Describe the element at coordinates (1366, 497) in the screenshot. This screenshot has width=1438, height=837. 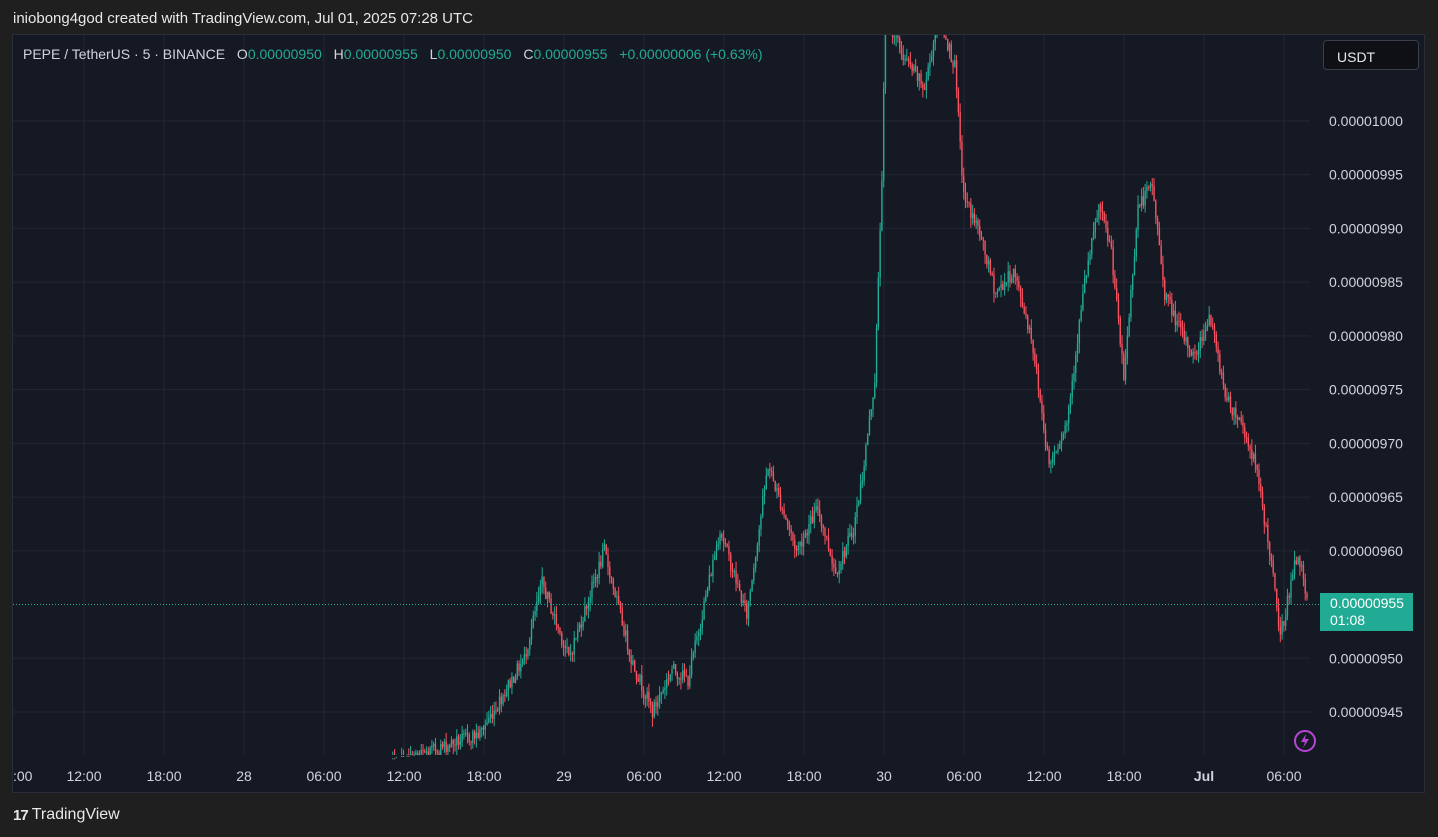
I see `y-tick-label: 0.00000965` at that location.